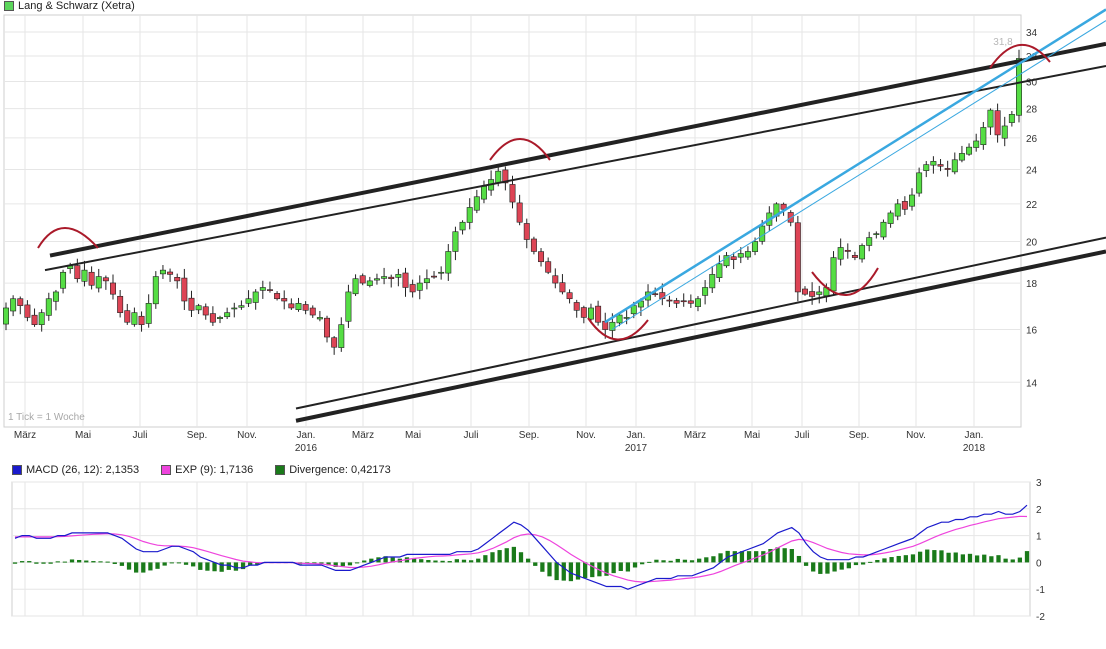  What do you see at coordinates (752, 435) in the screenshot?
I see `price-x-tick-label: Mai` at bounding box center [752, 435].